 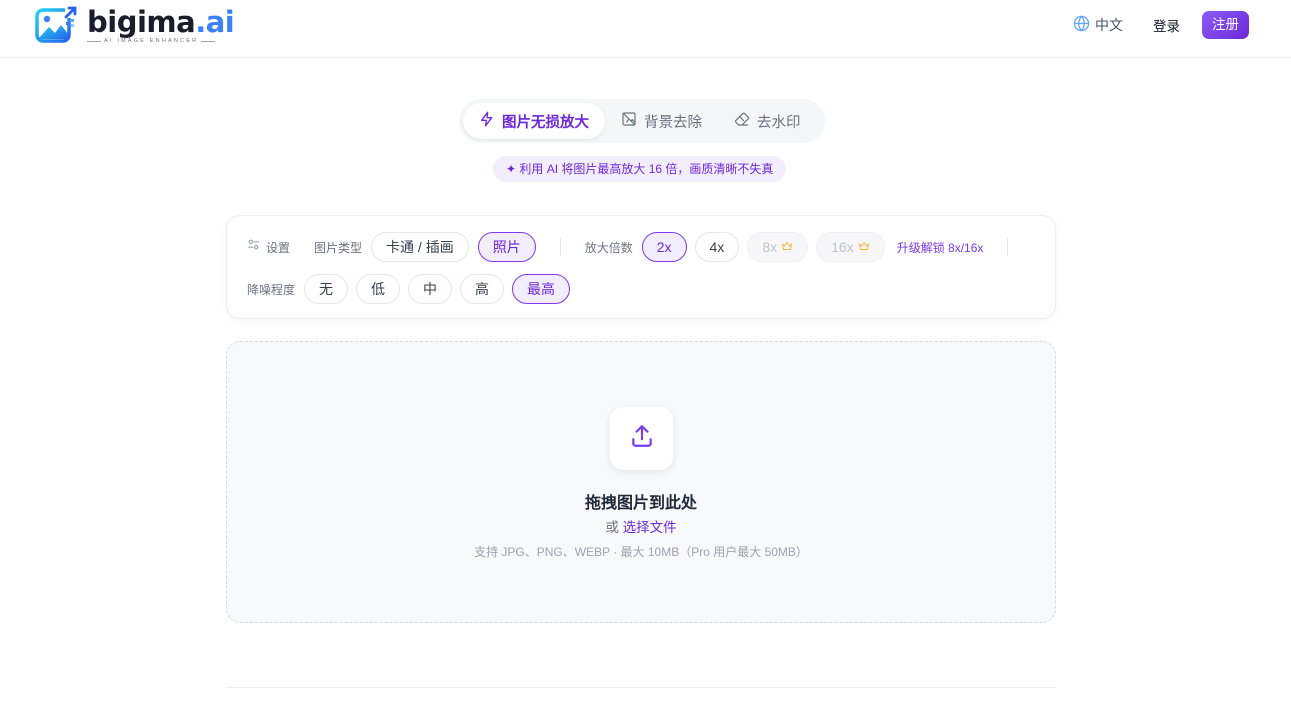 What do you see at coordinates (640, 169) in the screenshot?
I see `feature-tagline: ✦ 利用 AI 将图片最高放大 16 倍，画质清晰不失真` at bounding box center [640, 169].